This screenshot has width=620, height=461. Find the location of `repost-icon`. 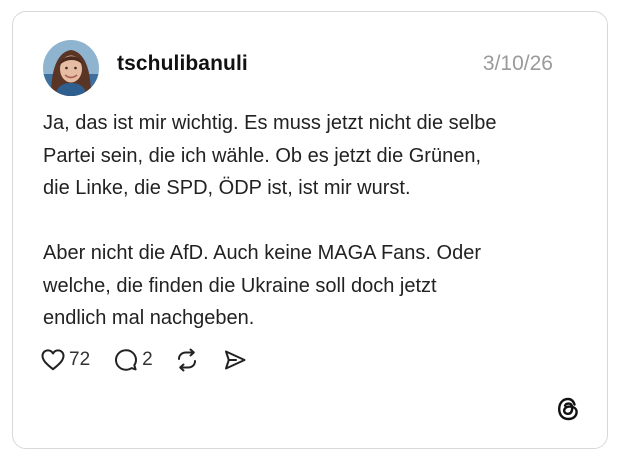

repost-icon is located at coordinates (186, 360).